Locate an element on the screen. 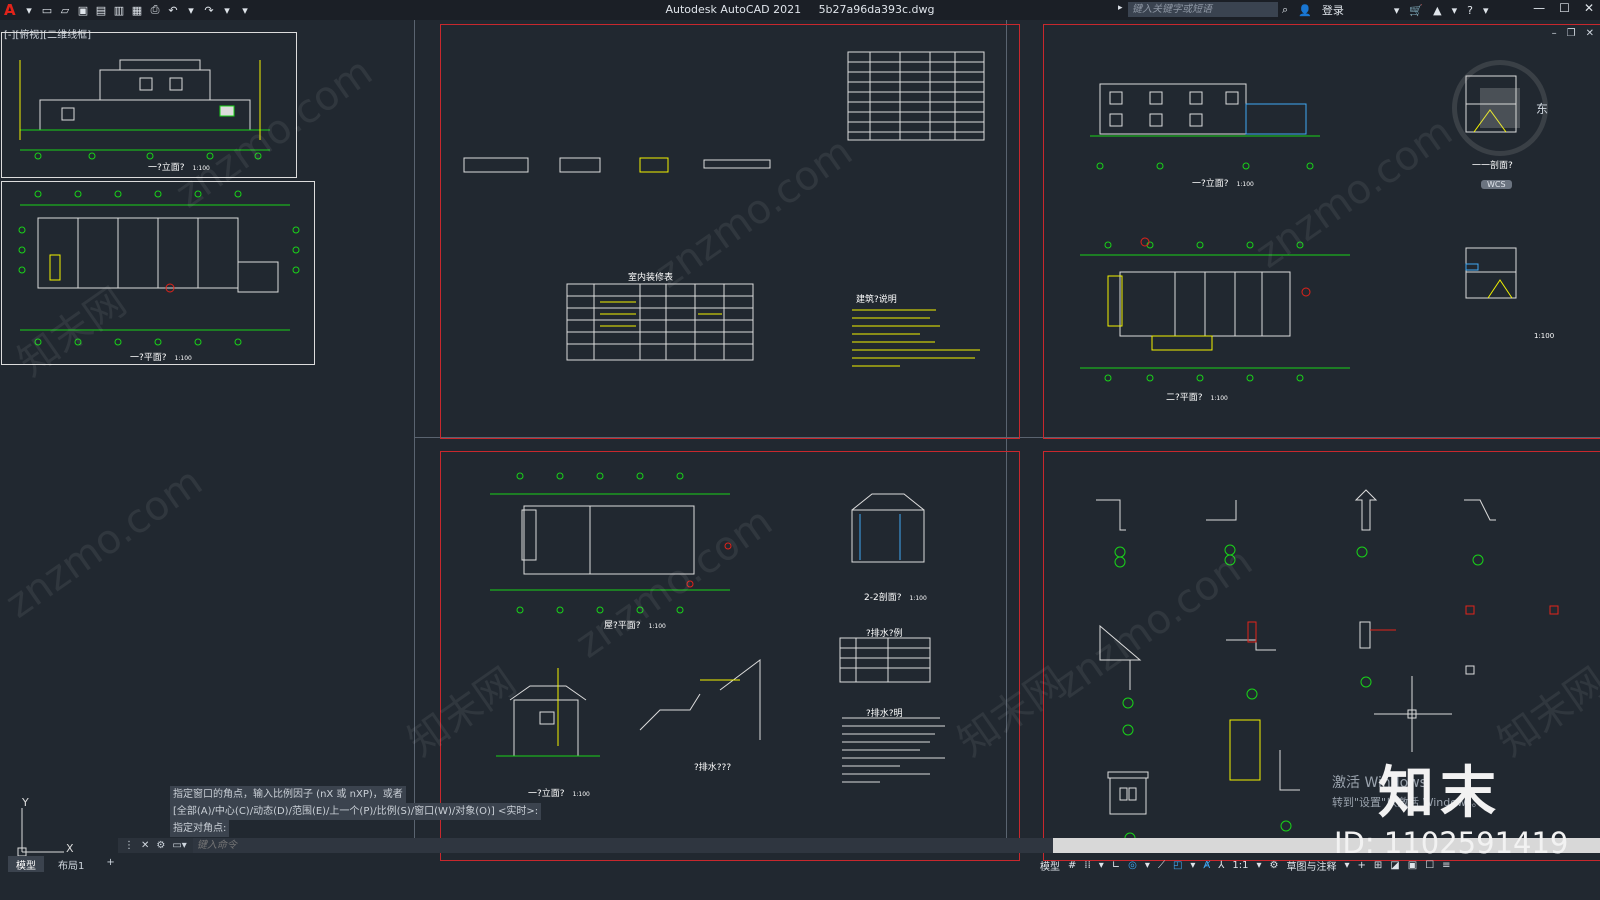 This screenshot has width=1600, height=900. snap-icon: ⁞⁞ is located at coordinates (1087, 865).